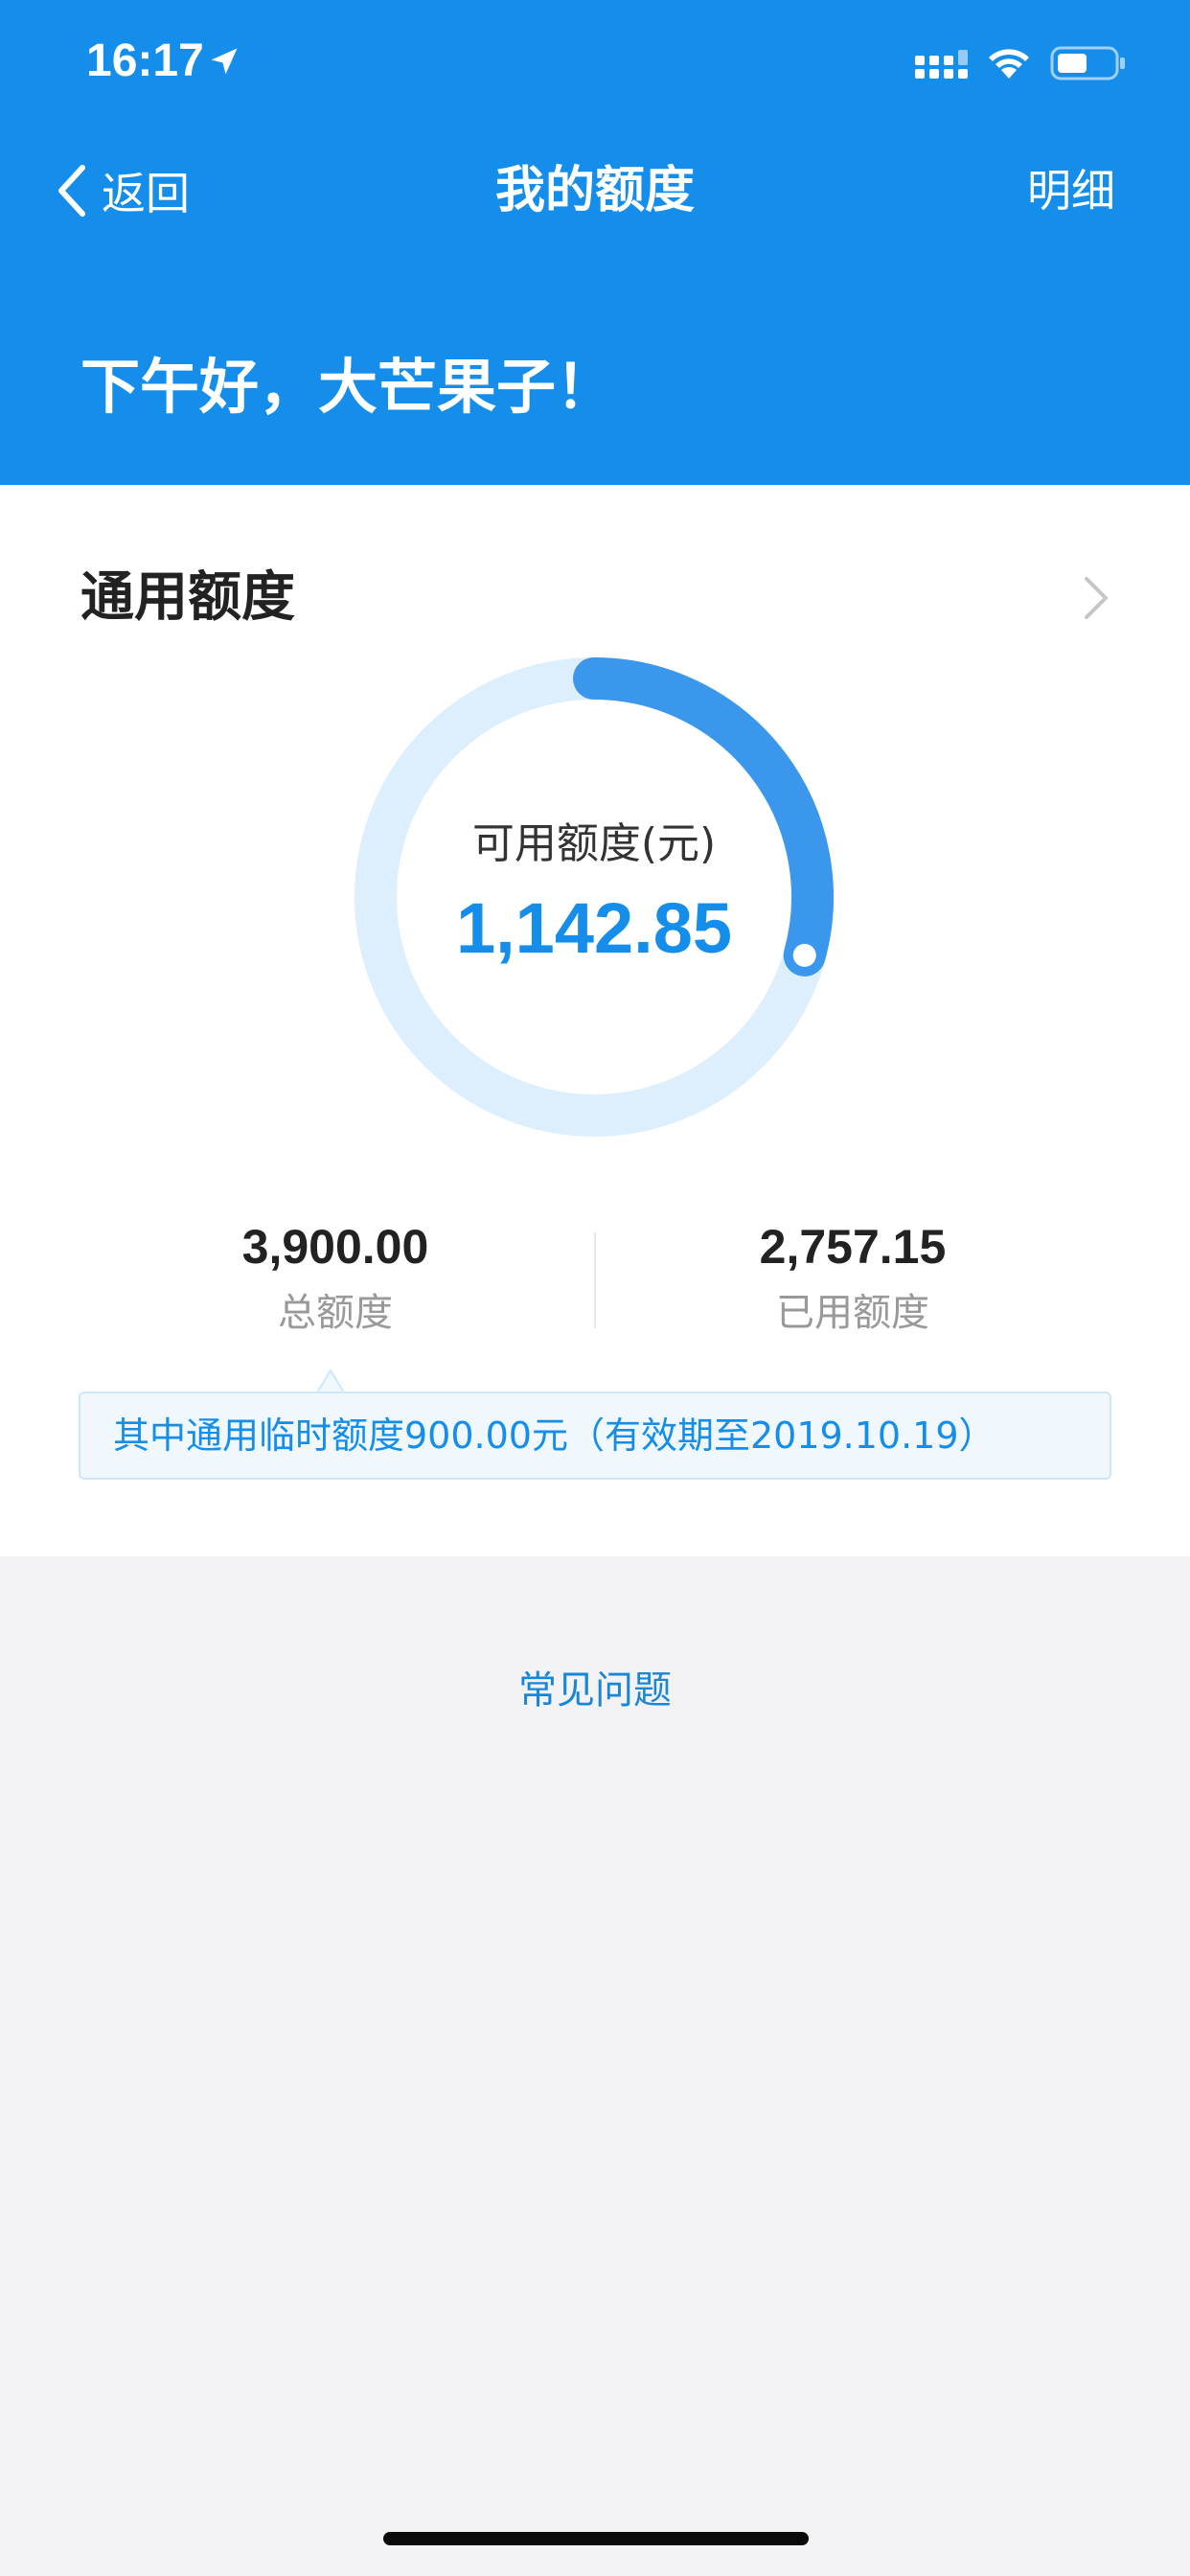  Describe the element at coordinates (595, 63) in the screenshot. I see `status-bar: 16:17` at that location.